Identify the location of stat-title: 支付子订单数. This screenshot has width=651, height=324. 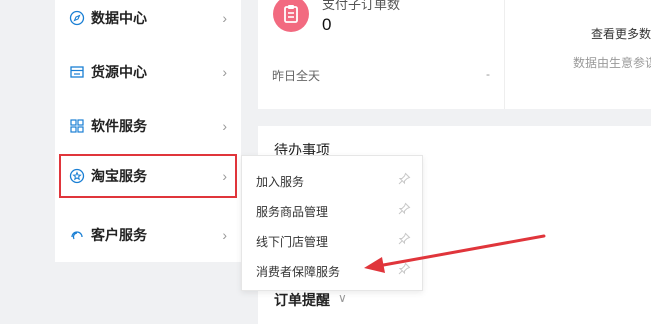
(361, 6).